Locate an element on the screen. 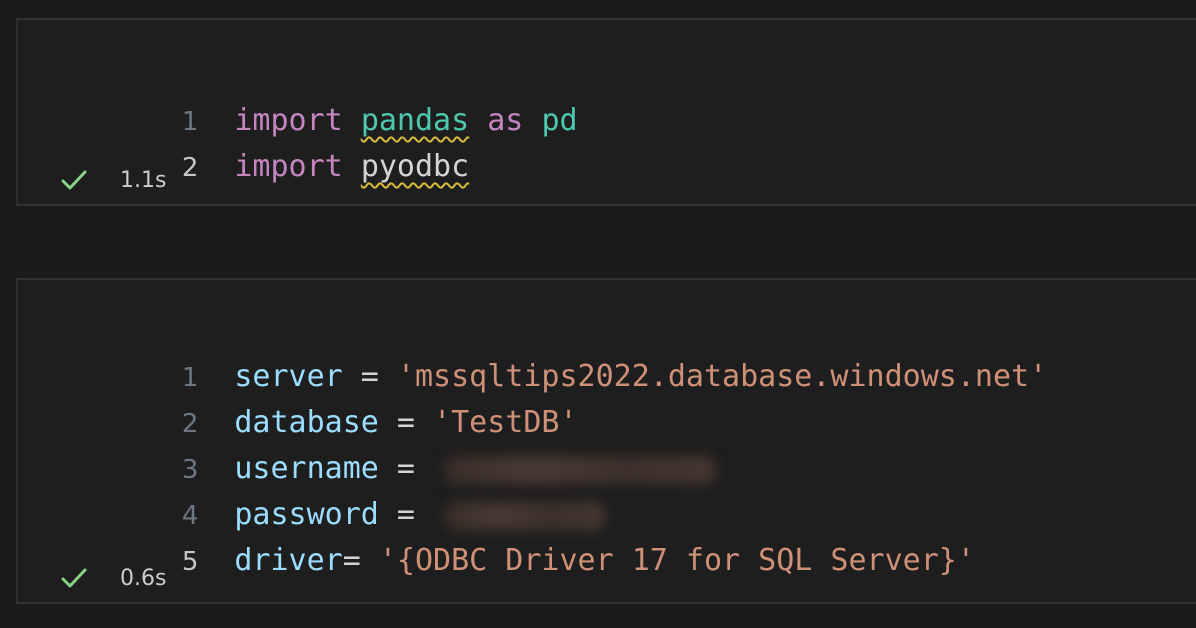 This screenshot has height=628, width=1196. cell-gap is located at coordinates (598, 242).